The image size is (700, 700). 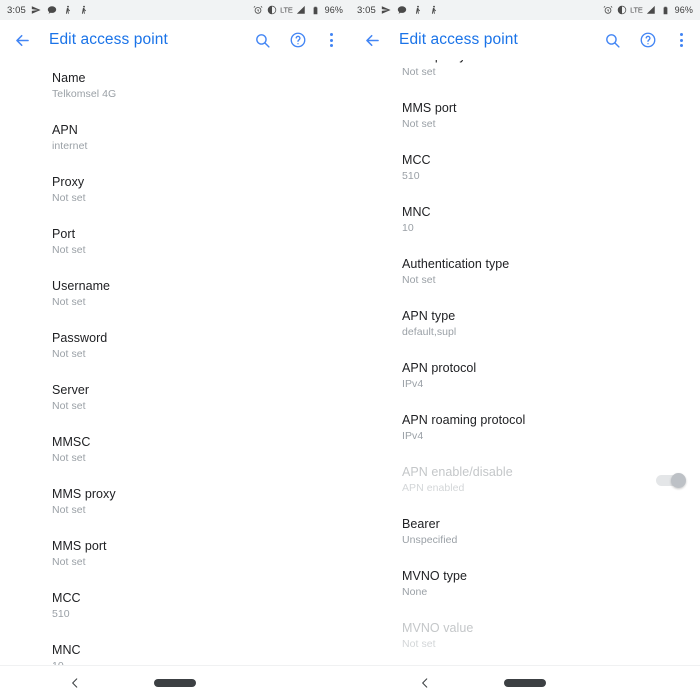 What do you see at coordinates (69, 78) in the screenshot?
I see `list-item-title: Name` at bounding box center [69, 78].